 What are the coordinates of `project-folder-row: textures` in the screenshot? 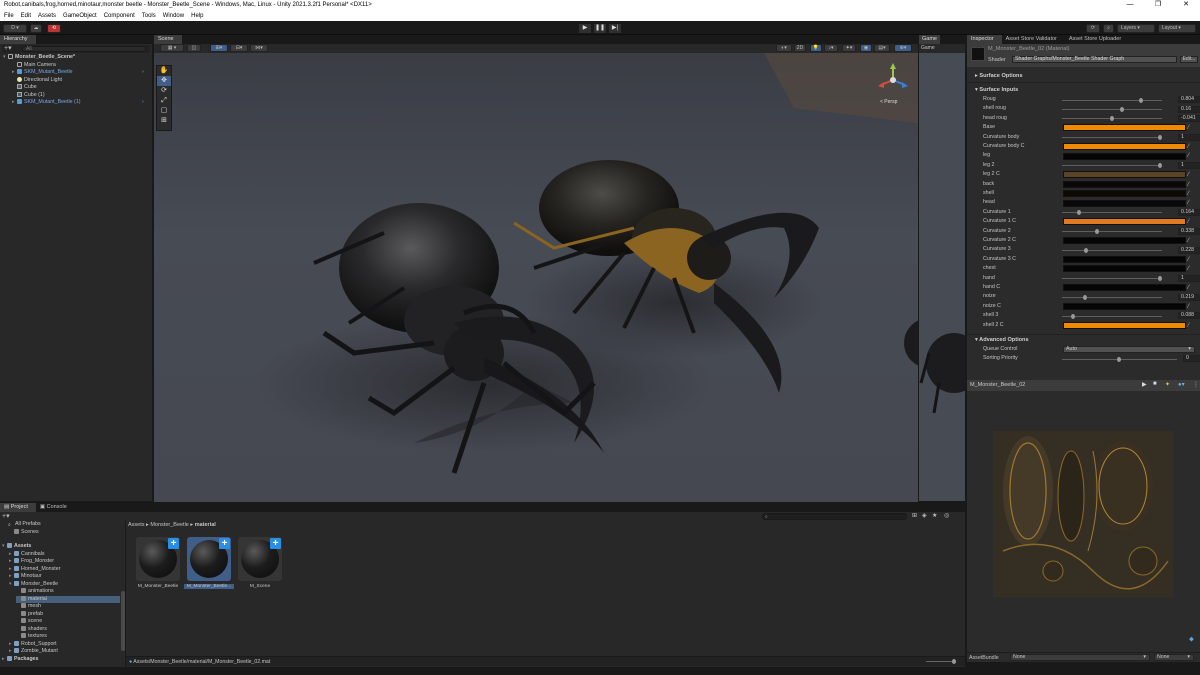 It's located at (31, 637).